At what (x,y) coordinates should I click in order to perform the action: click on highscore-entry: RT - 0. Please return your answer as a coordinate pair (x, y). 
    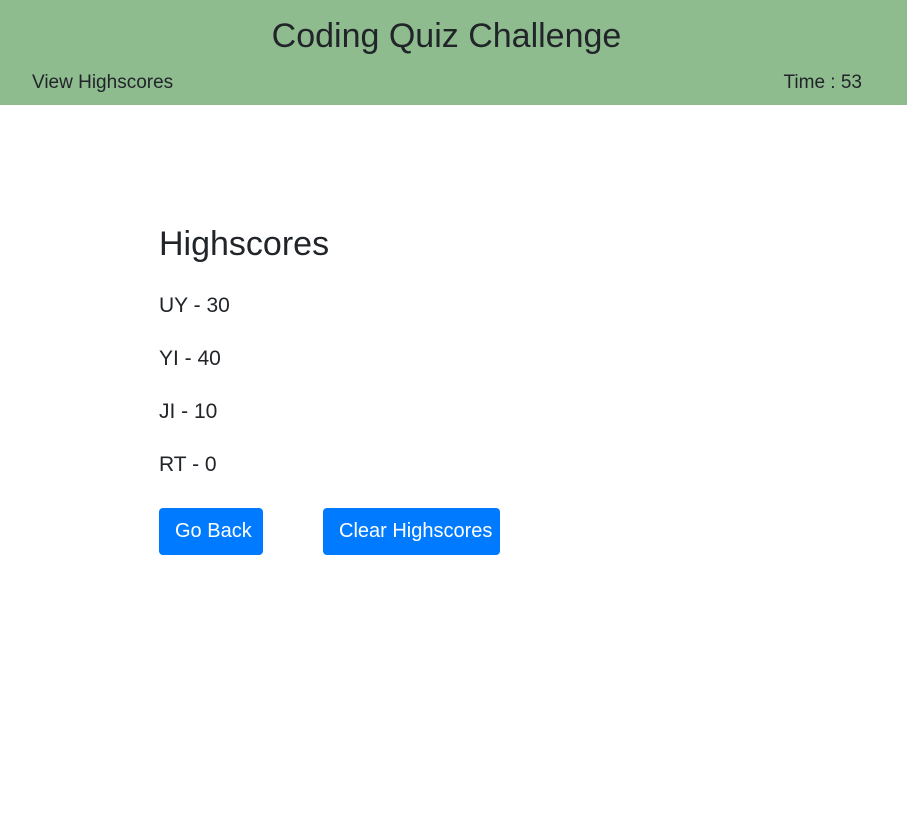
    Looking at the image, I should click on (188, 464).